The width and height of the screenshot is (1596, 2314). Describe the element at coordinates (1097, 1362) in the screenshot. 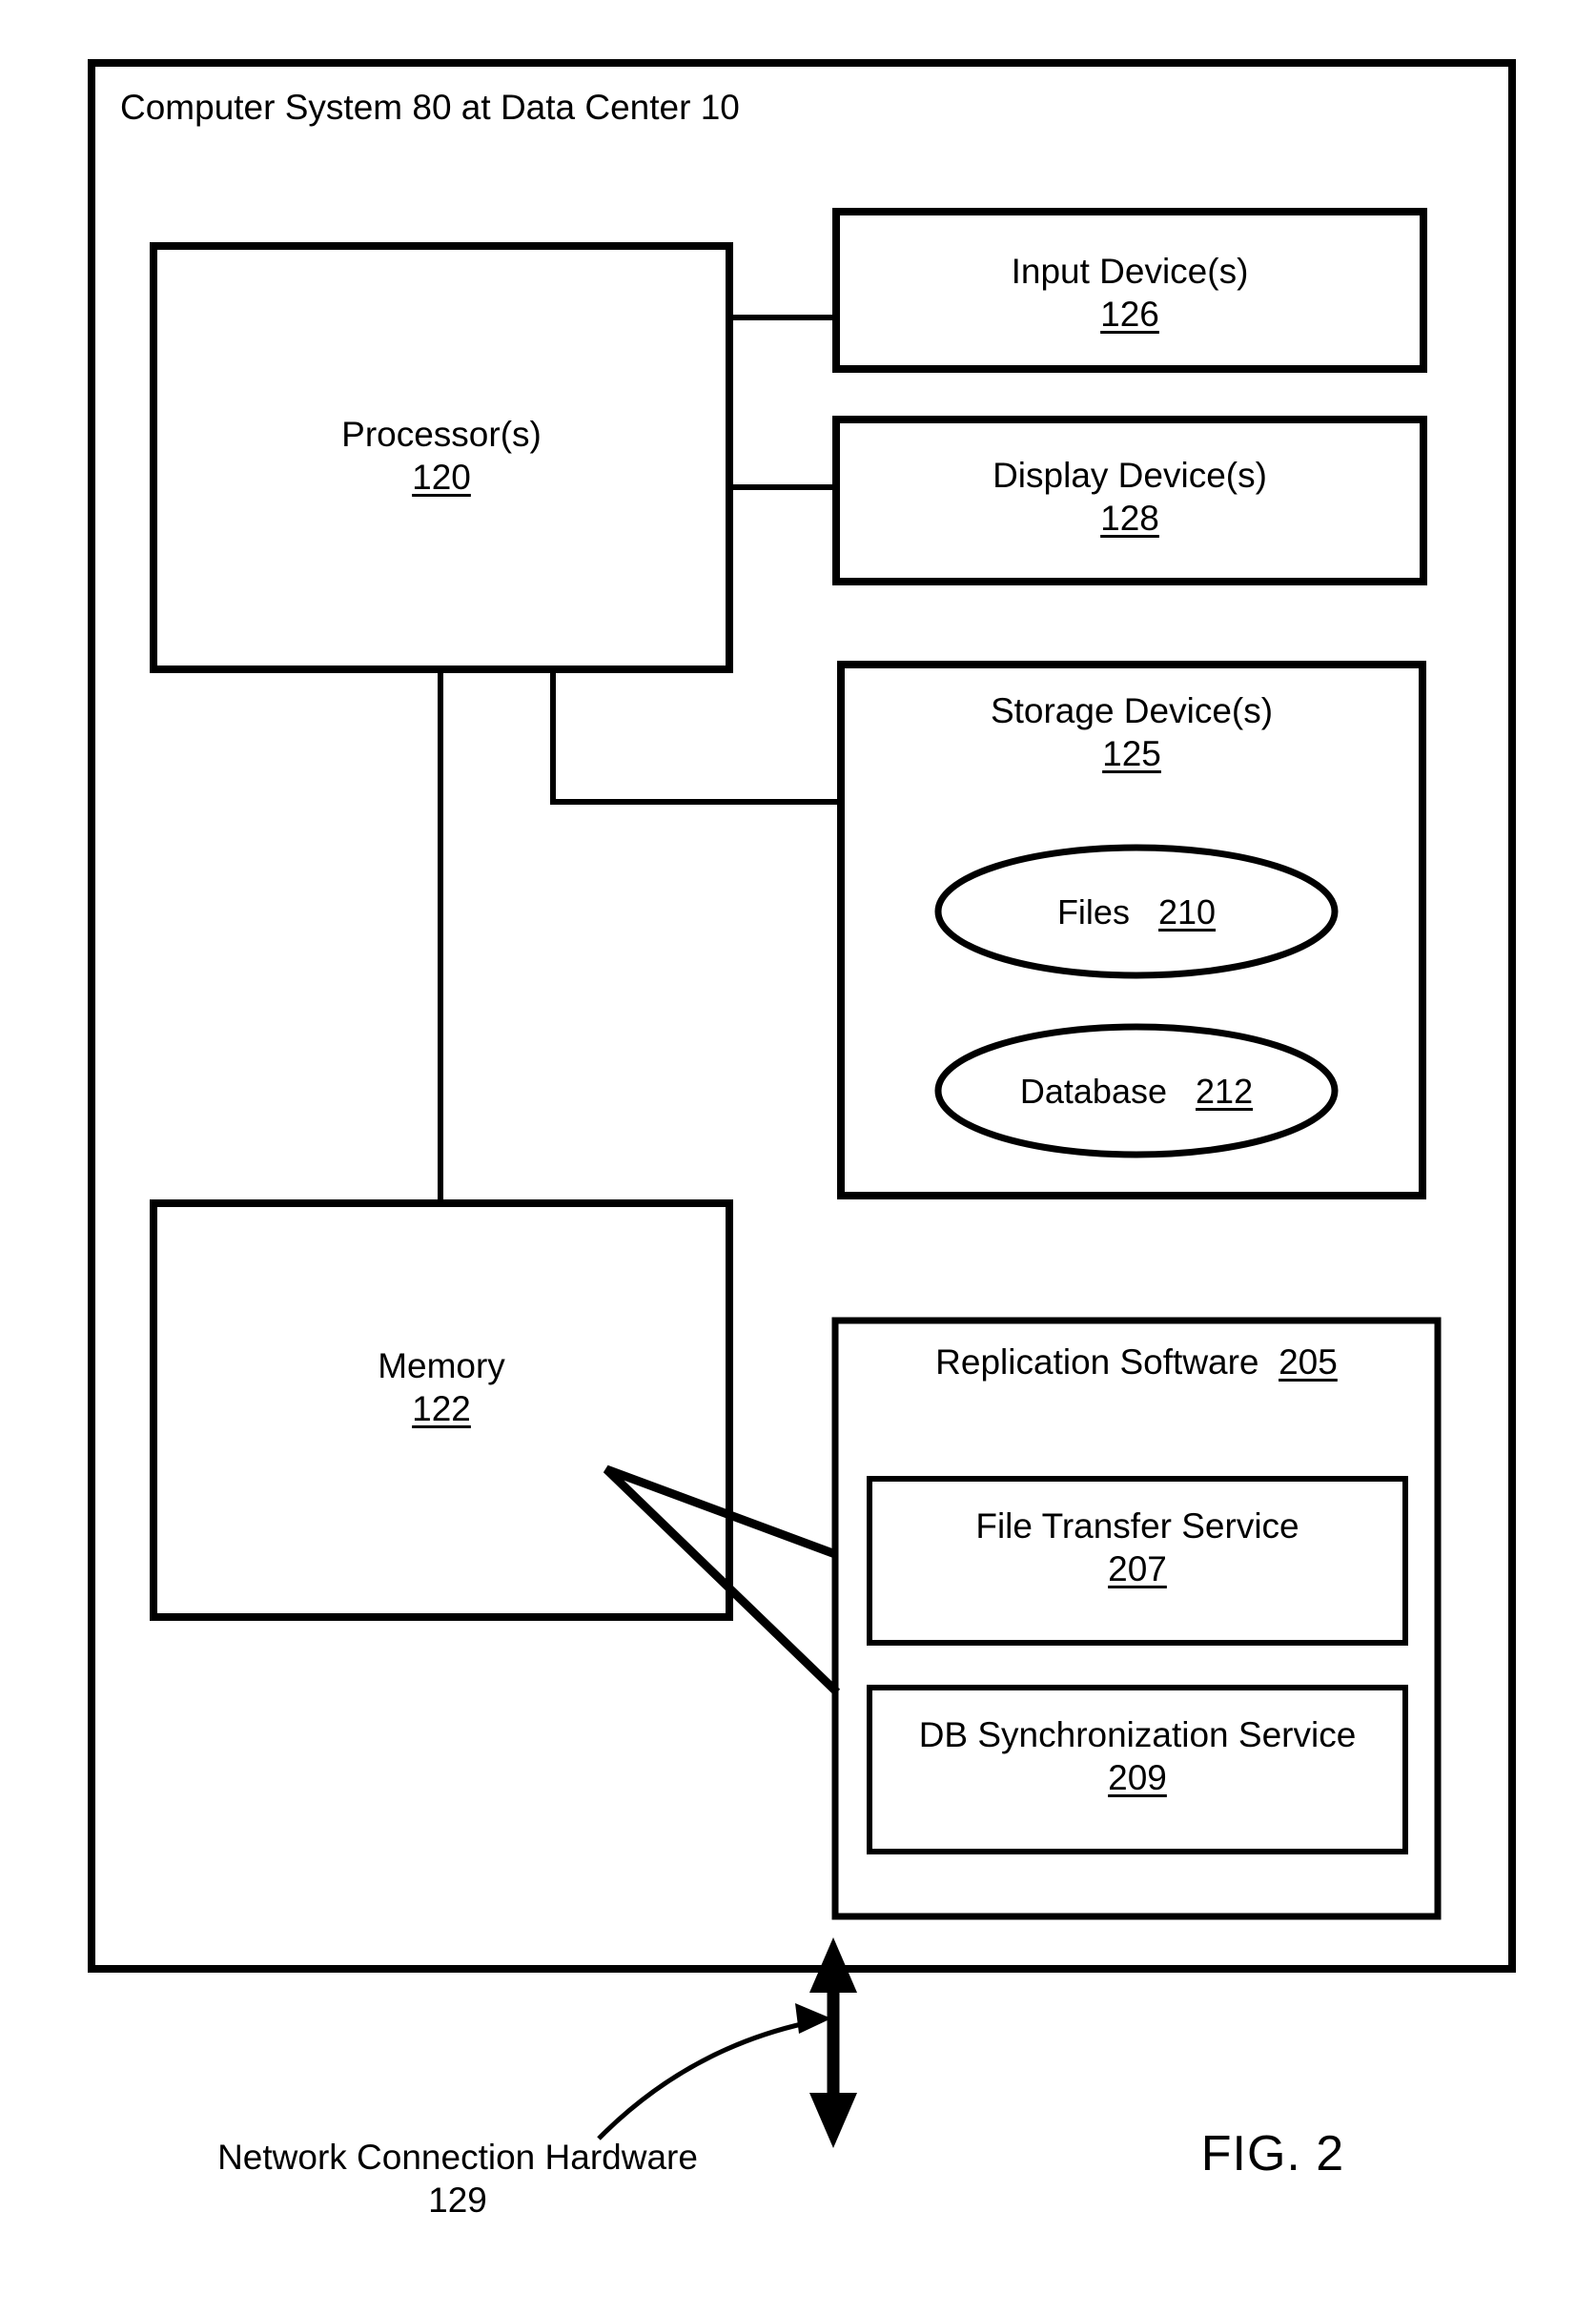

I see `replication-software-label-text: Replication Software` at that location.